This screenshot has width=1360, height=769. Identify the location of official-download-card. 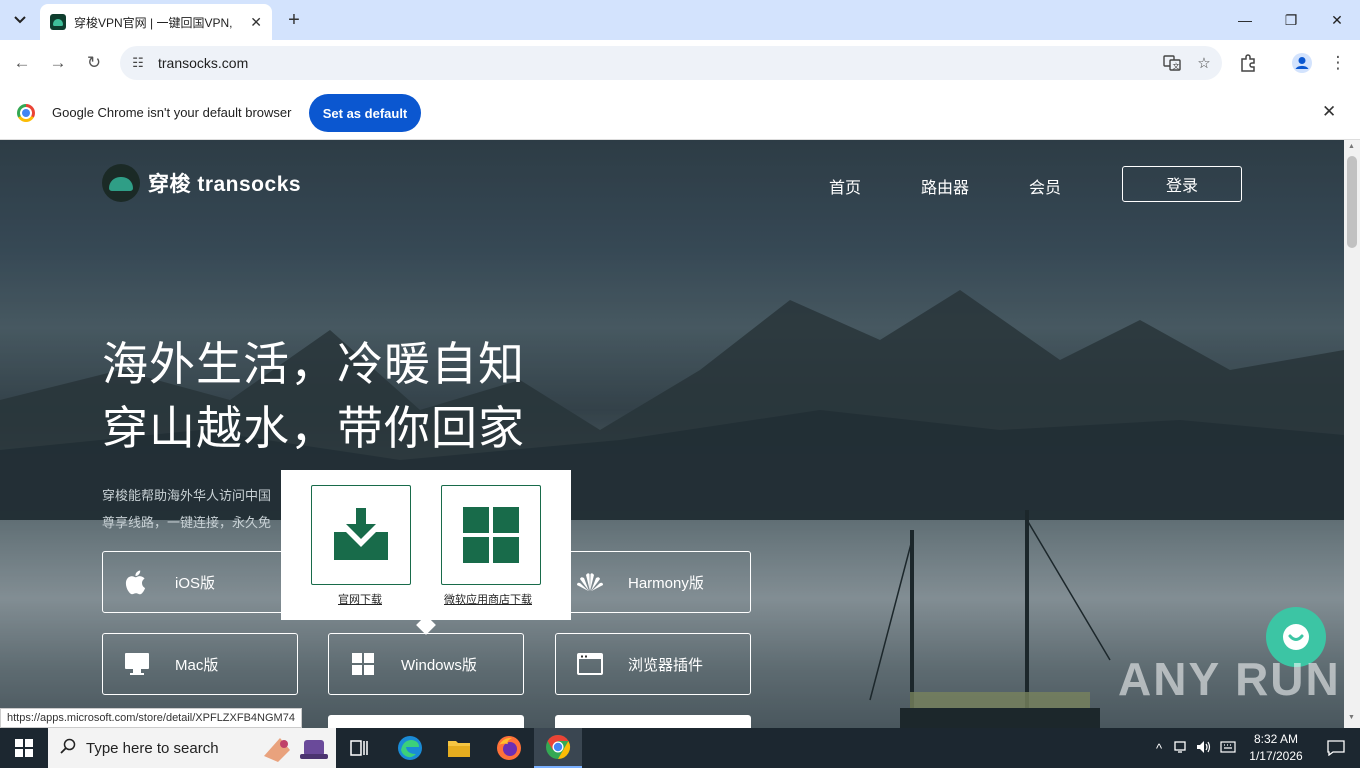
(361, 535).